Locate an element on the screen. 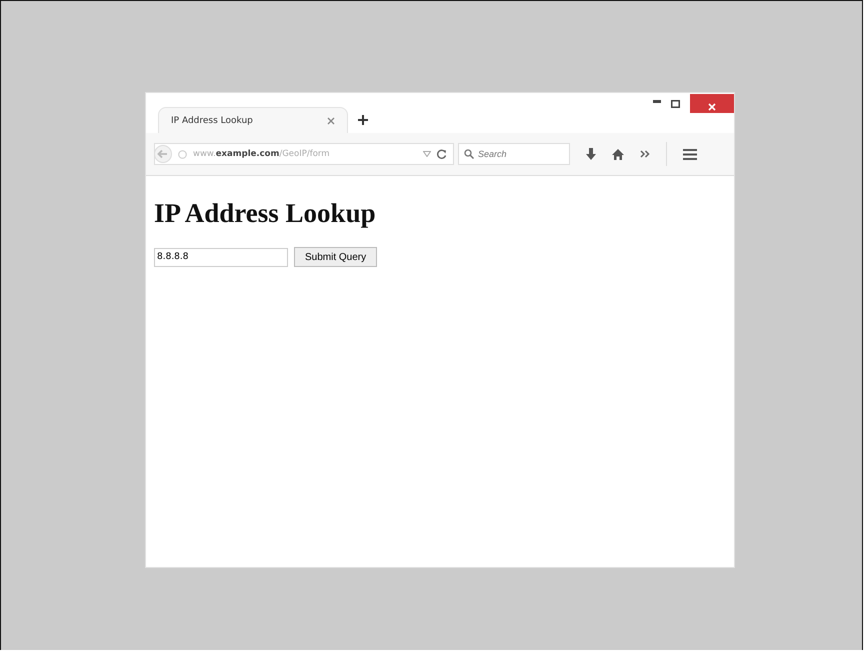  close-tab-icon is located at coordinates (331, 120).